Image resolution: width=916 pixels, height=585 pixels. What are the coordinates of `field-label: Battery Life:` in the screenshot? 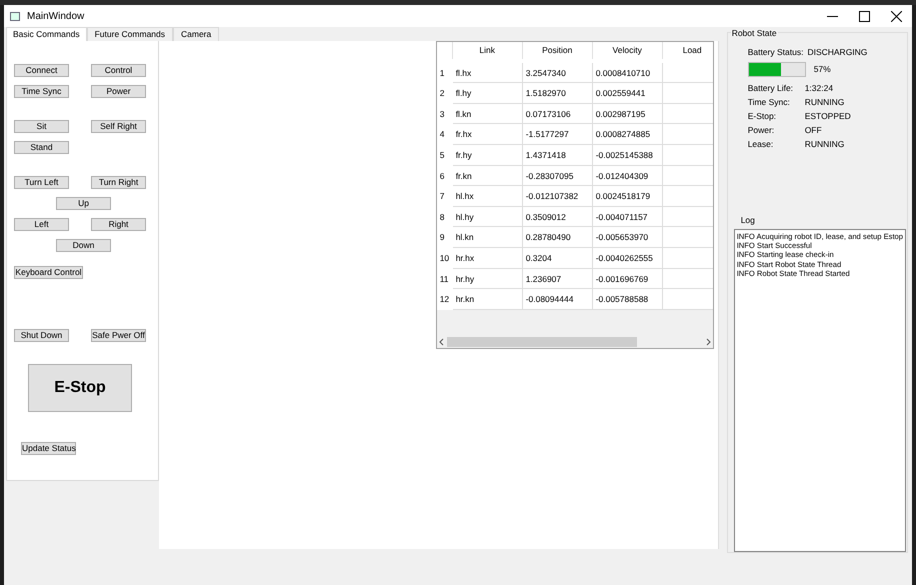 It's located at (771, 89).